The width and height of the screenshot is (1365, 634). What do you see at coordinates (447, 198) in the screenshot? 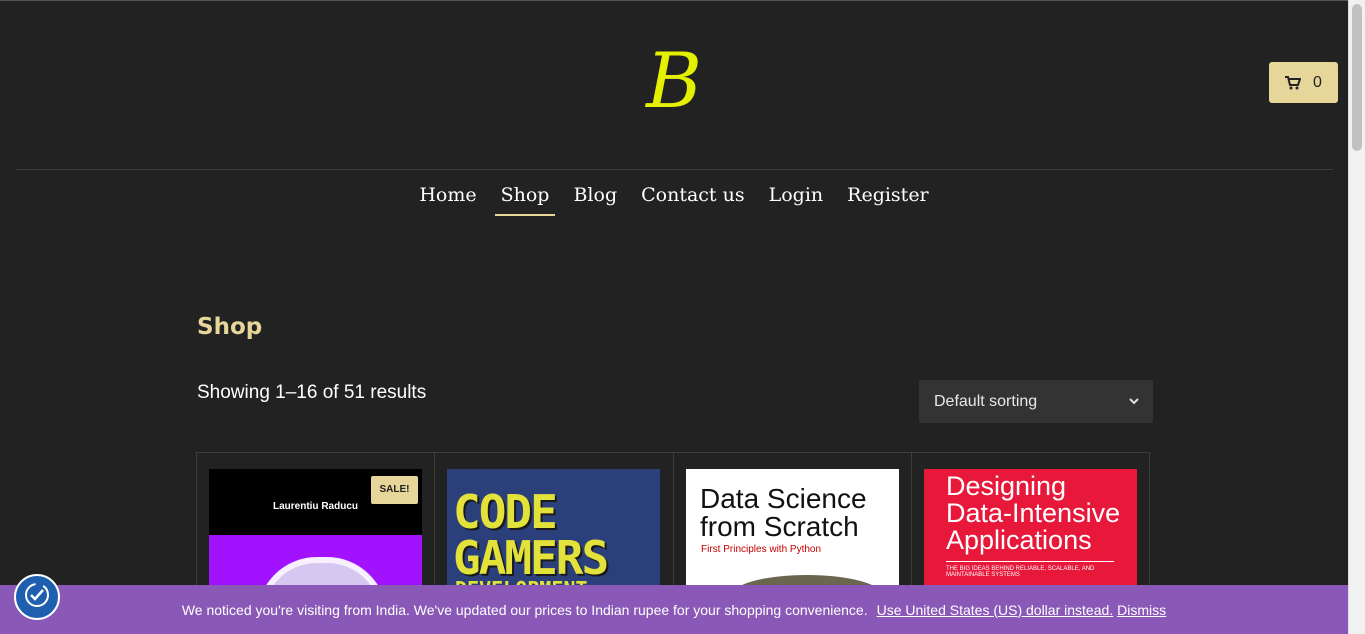
I see `nav-home: Home` at bounding box center [447, 198].